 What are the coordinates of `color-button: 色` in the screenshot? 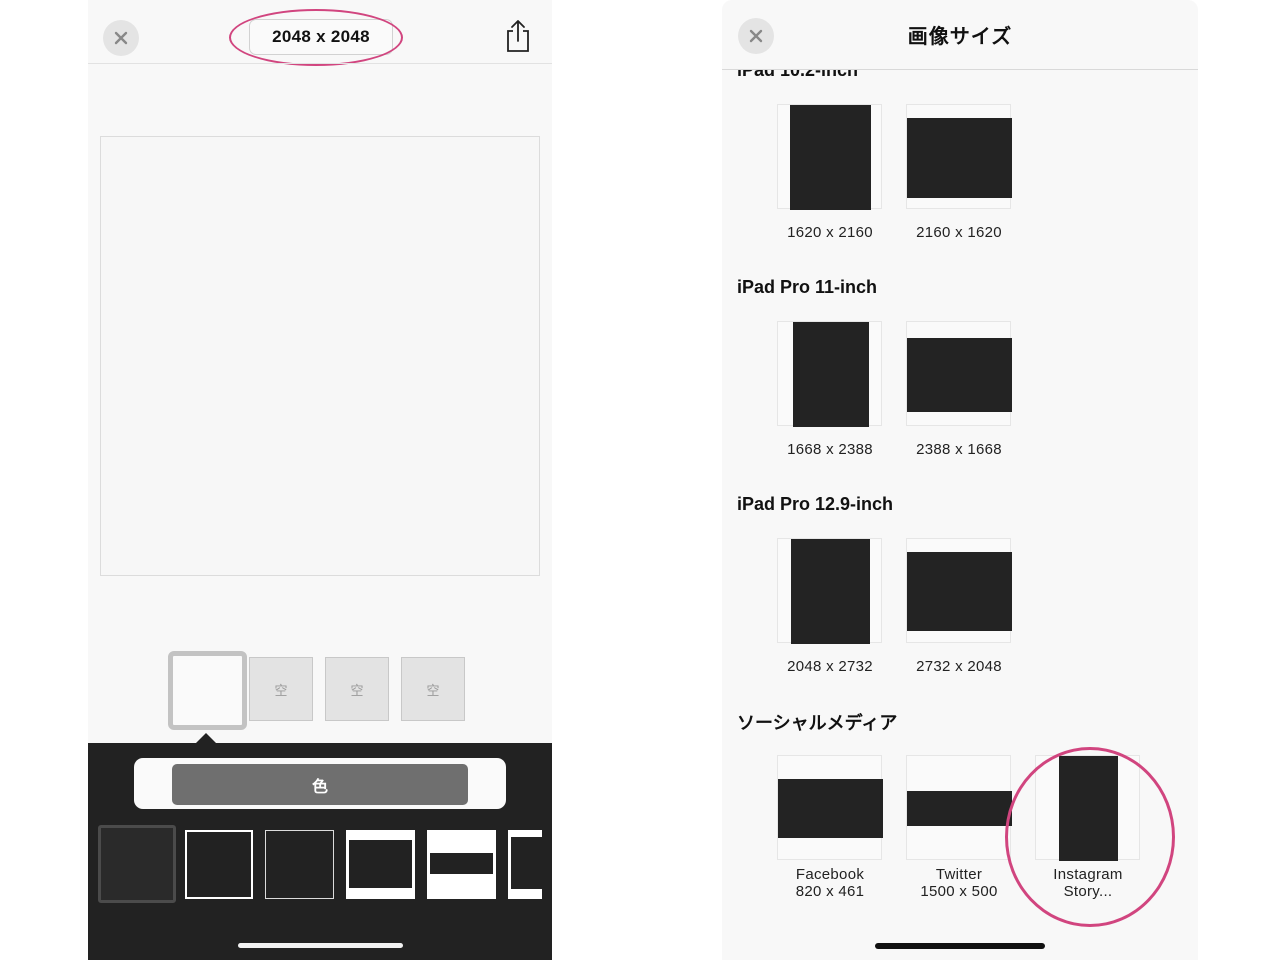 It's located at (320, 784).